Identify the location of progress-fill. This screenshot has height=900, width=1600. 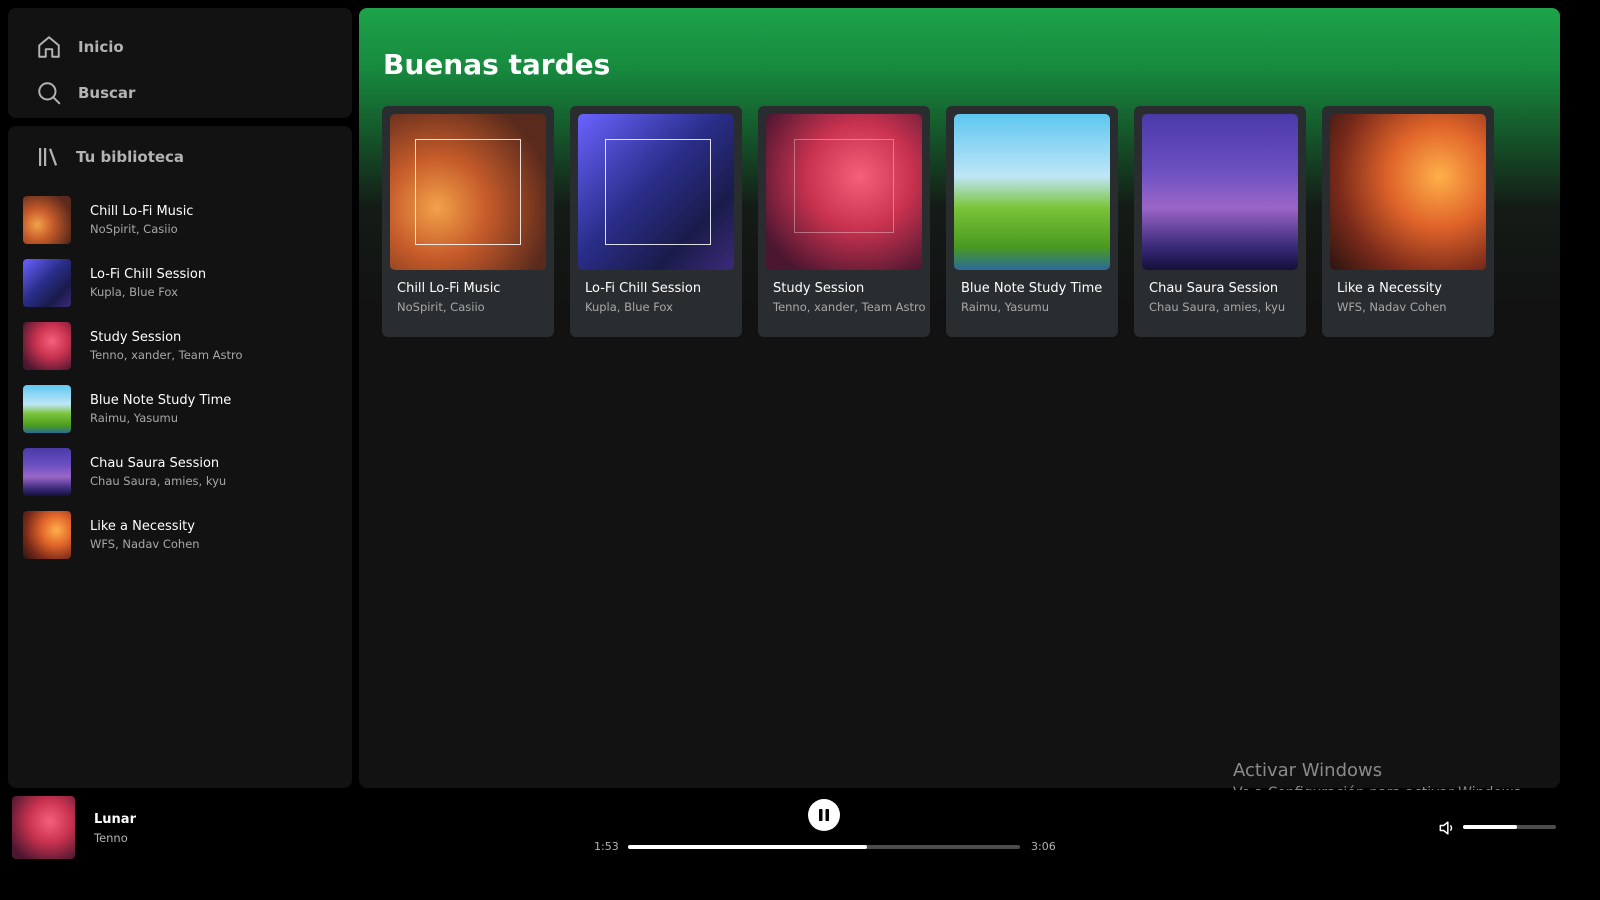
(748, 847).